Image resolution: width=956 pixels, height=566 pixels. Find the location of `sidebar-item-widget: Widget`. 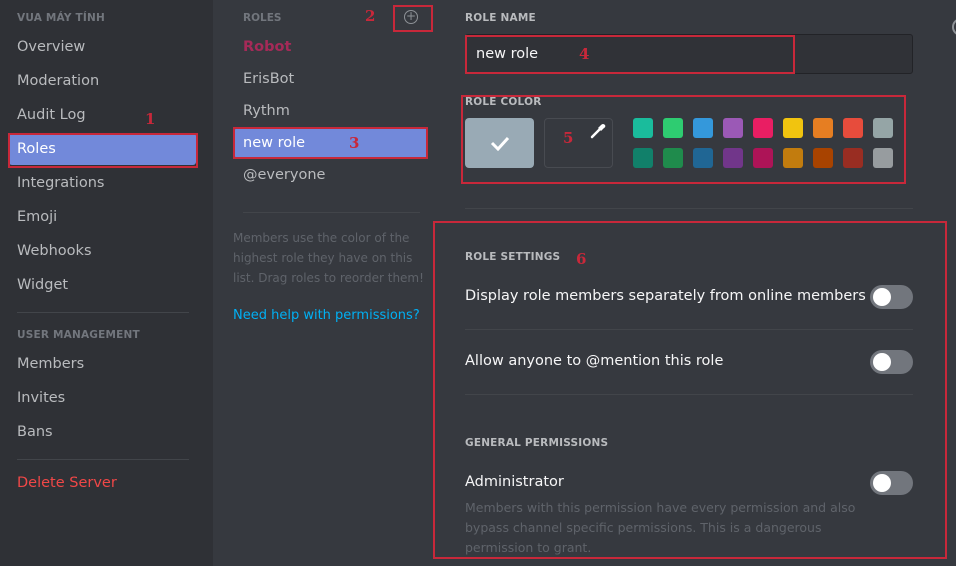

sidebar-item-widget: Widget is located at coordinates (102, 285).